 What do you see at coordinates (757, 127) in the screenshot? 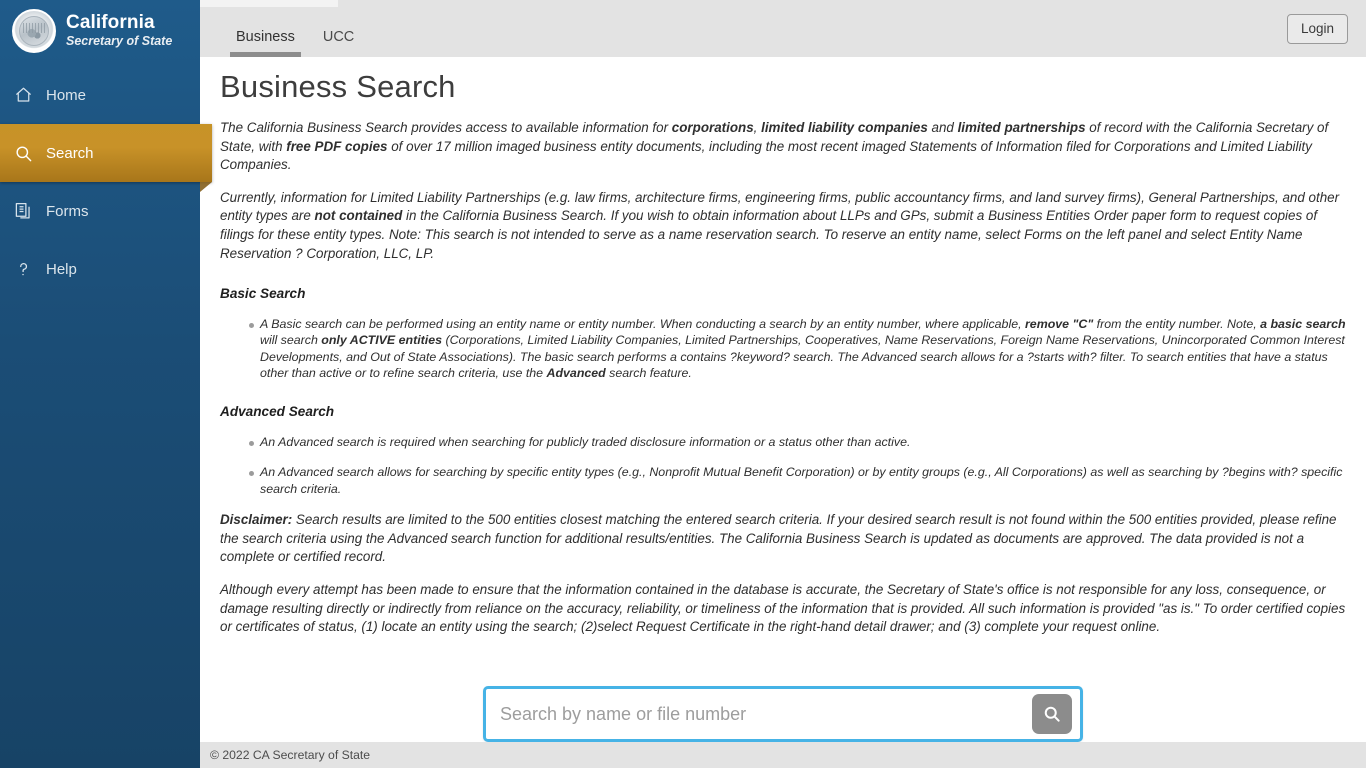
I see `intro-t2: ,` at bounding box center [757, 127].